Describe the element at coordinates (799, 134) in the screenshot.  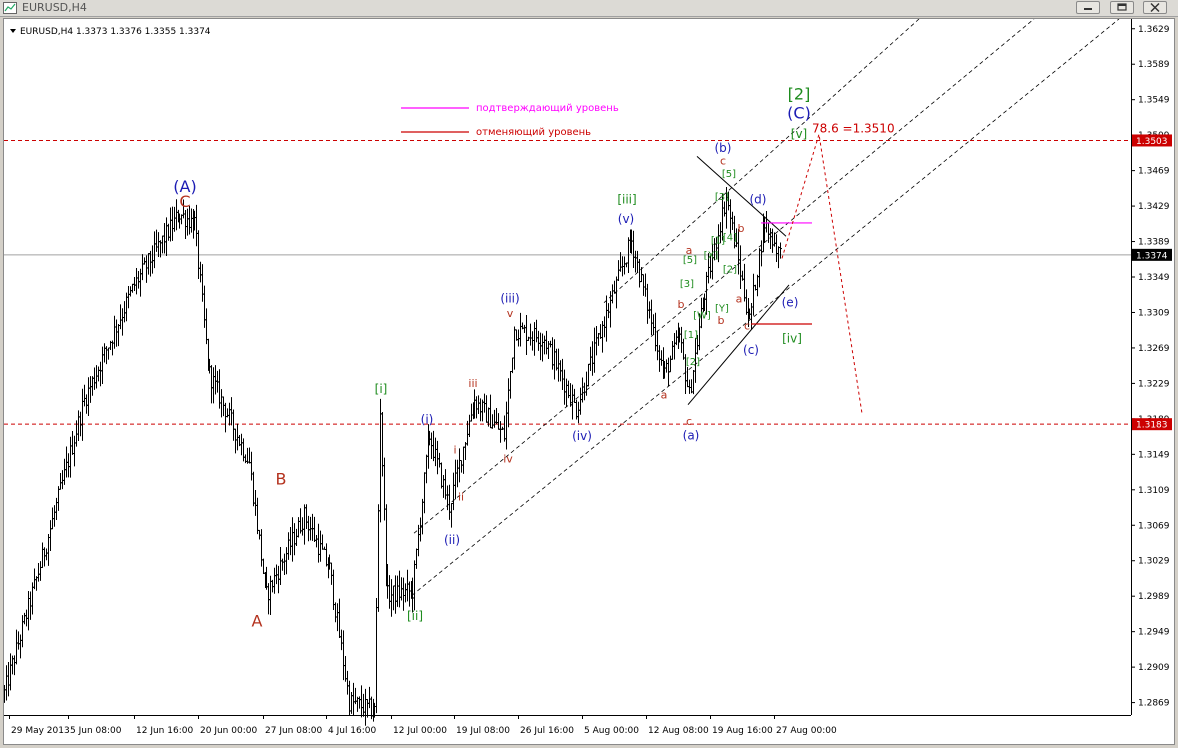
I see `wave-label: [v]` at that location.